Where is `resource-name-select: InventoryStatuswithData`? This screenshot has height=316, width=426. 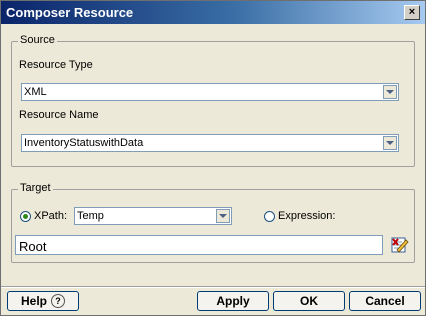
resource-name-select: InventoryStatuswithData is located at coordinates (210, 143).